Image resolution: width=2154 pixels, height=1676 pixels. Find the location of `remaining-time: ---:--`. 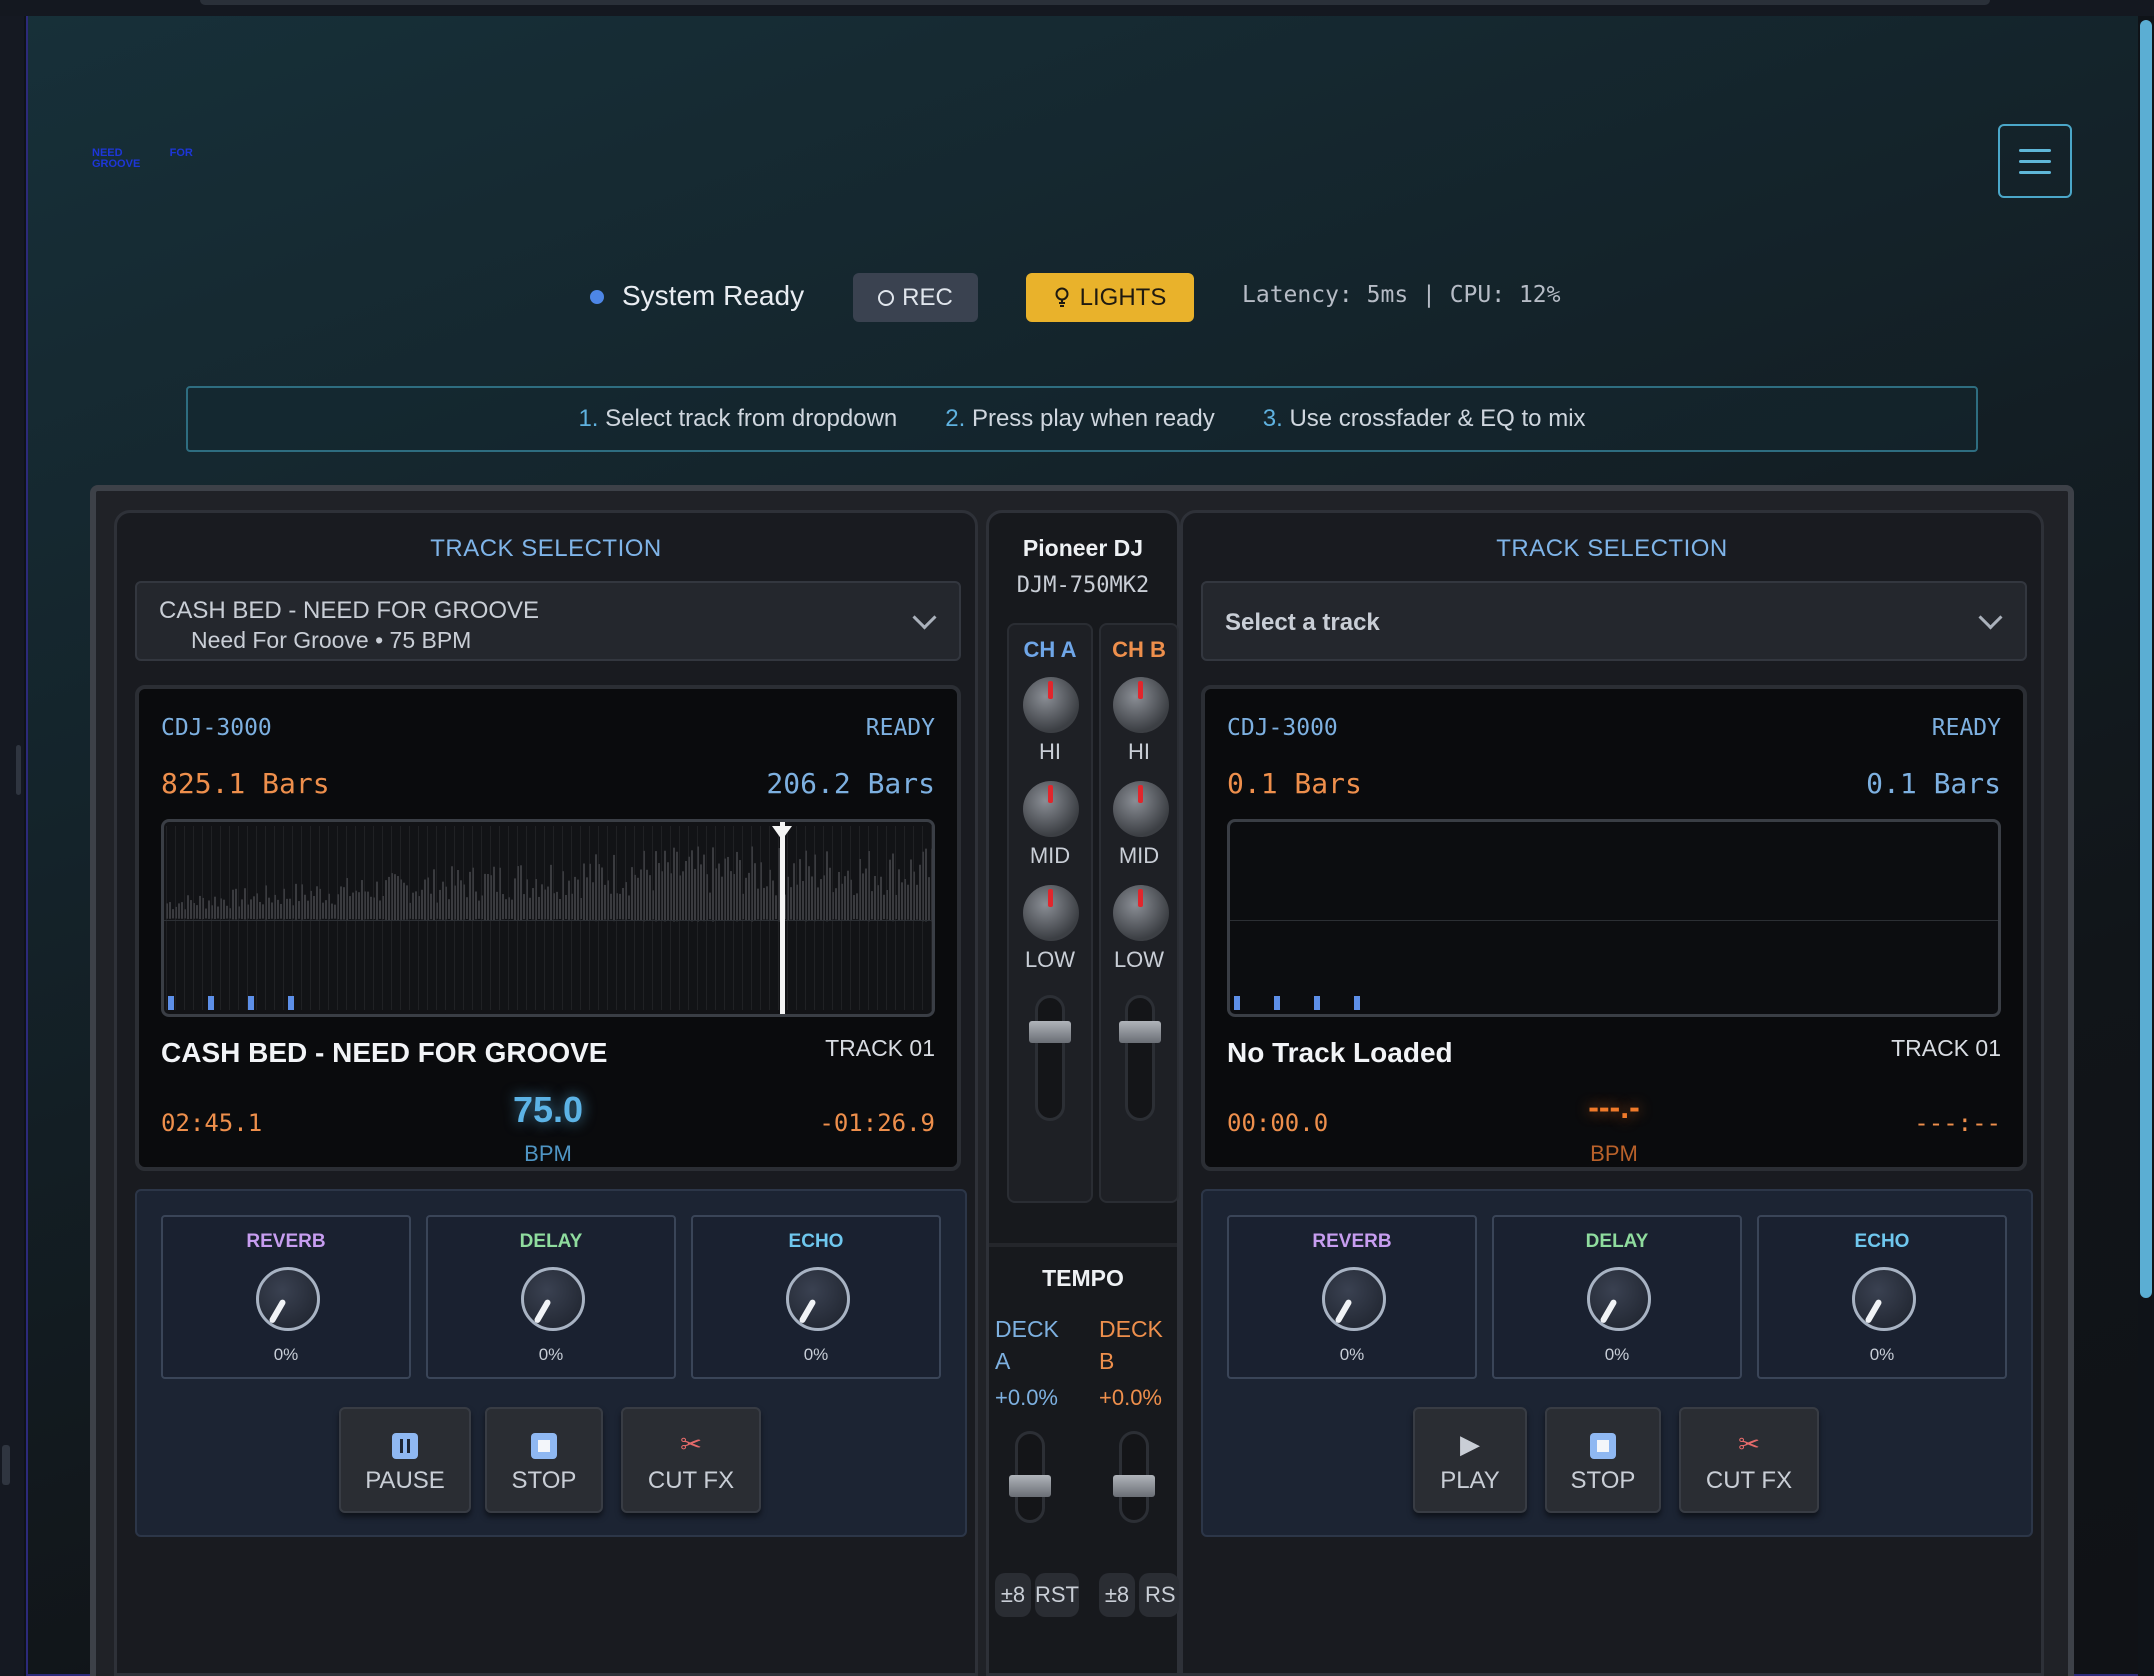

remaining-time: ---:-- is located at coordinates (1957, 1123).